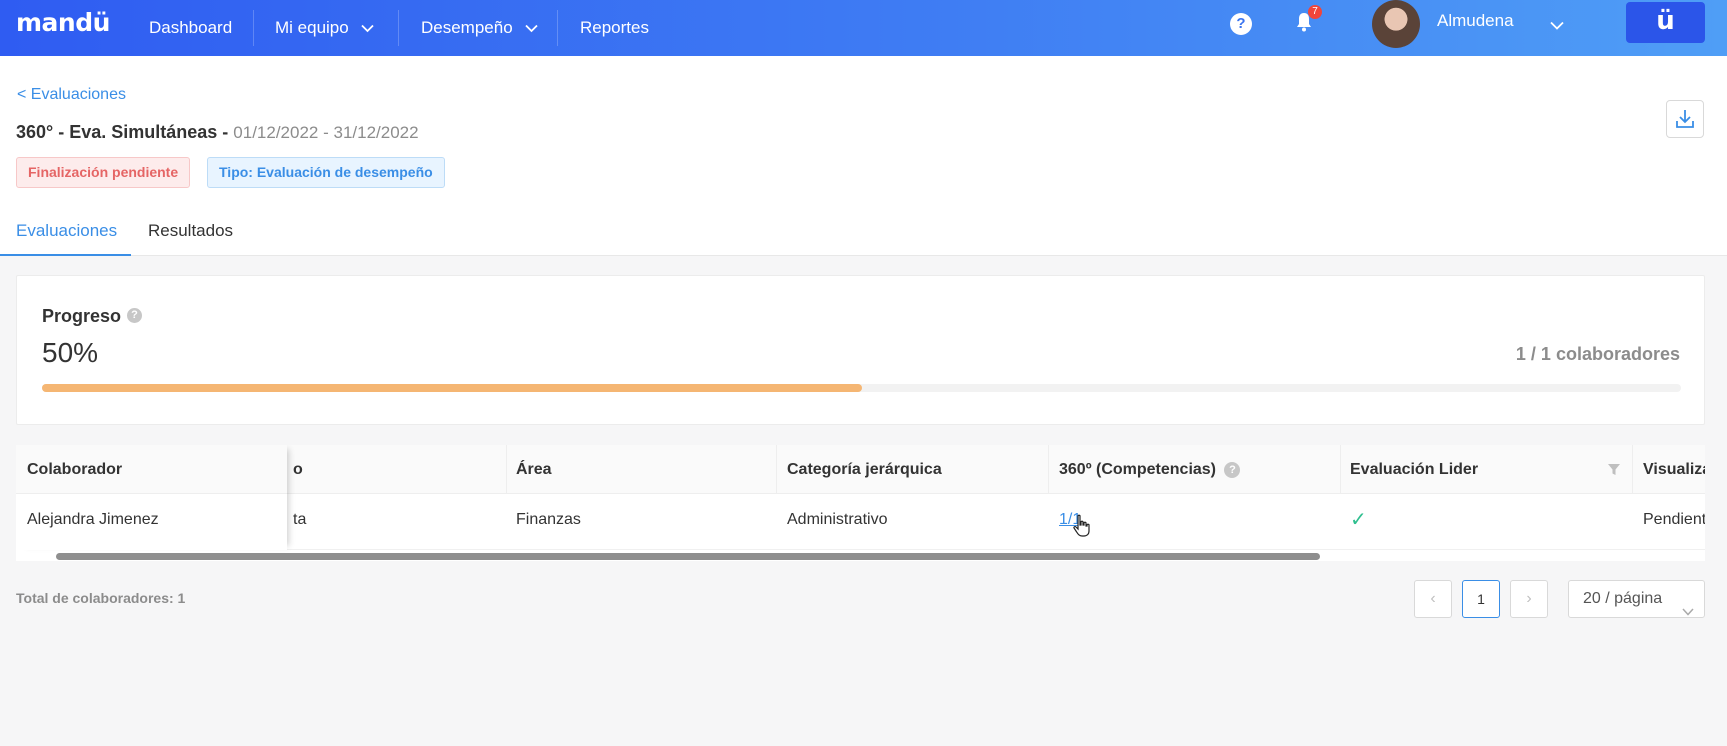 This screenshot has width=1727, height=746. What do you see at coordinates (312, 27) in the screenshot?
I see `nav-item-label: Mi equipo` at bounding box center [312, 27].